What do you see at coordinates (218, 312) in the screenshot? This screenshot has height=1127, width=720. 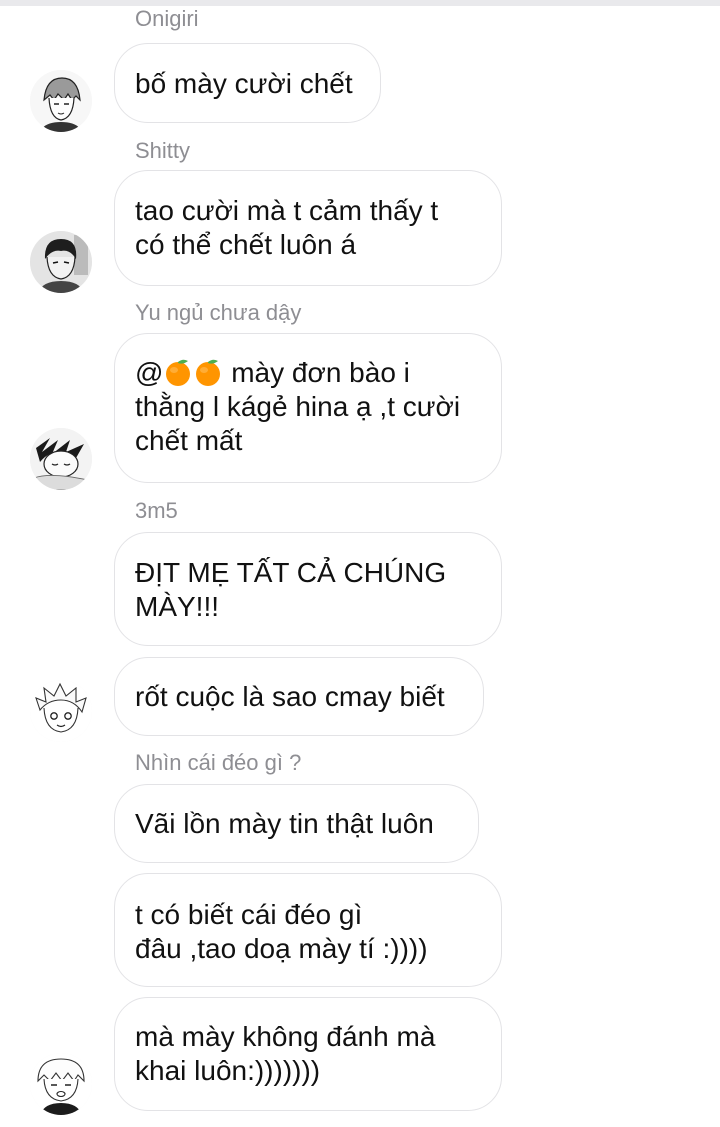 I see `sender-name: Yu ngủ chưa dậy` at bounding box center [218, 312].